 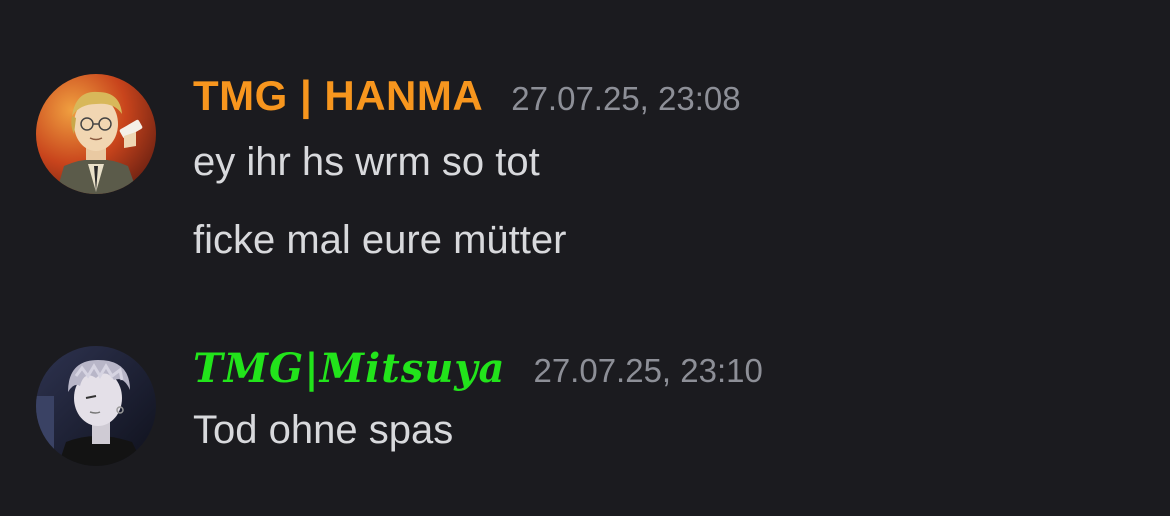 What do you see at coordinates (648, 370) in the screenshot?
I see `timestamp: 27.07.25, 23:10` at bounding box center [648, 370].